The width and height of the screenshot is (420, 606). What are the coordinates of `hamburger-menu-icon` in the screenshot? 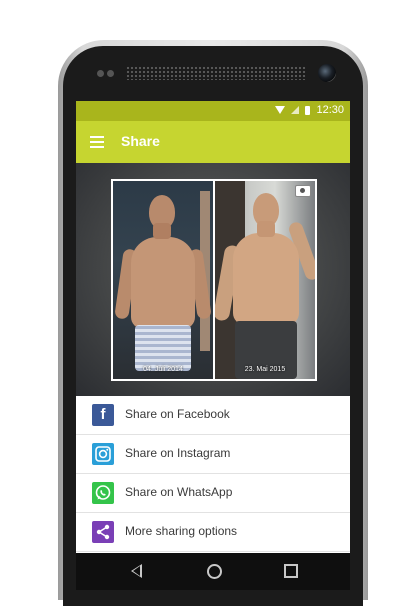 It's located at (97, 142).